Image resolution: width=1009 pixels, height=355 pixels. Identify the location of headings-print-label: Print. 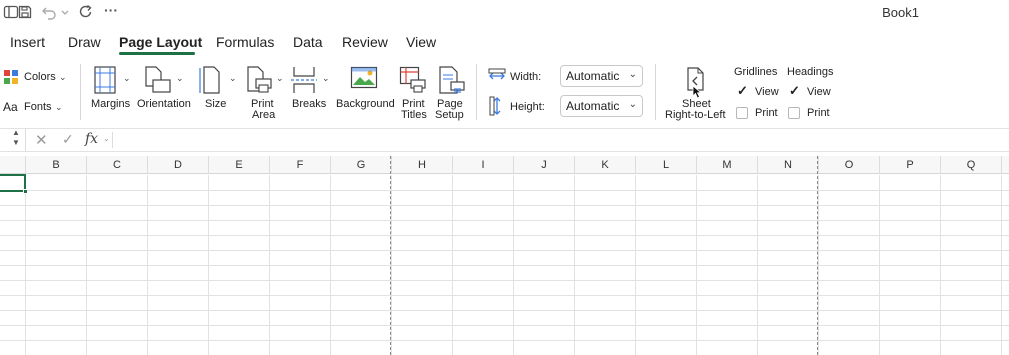
(818, 113).